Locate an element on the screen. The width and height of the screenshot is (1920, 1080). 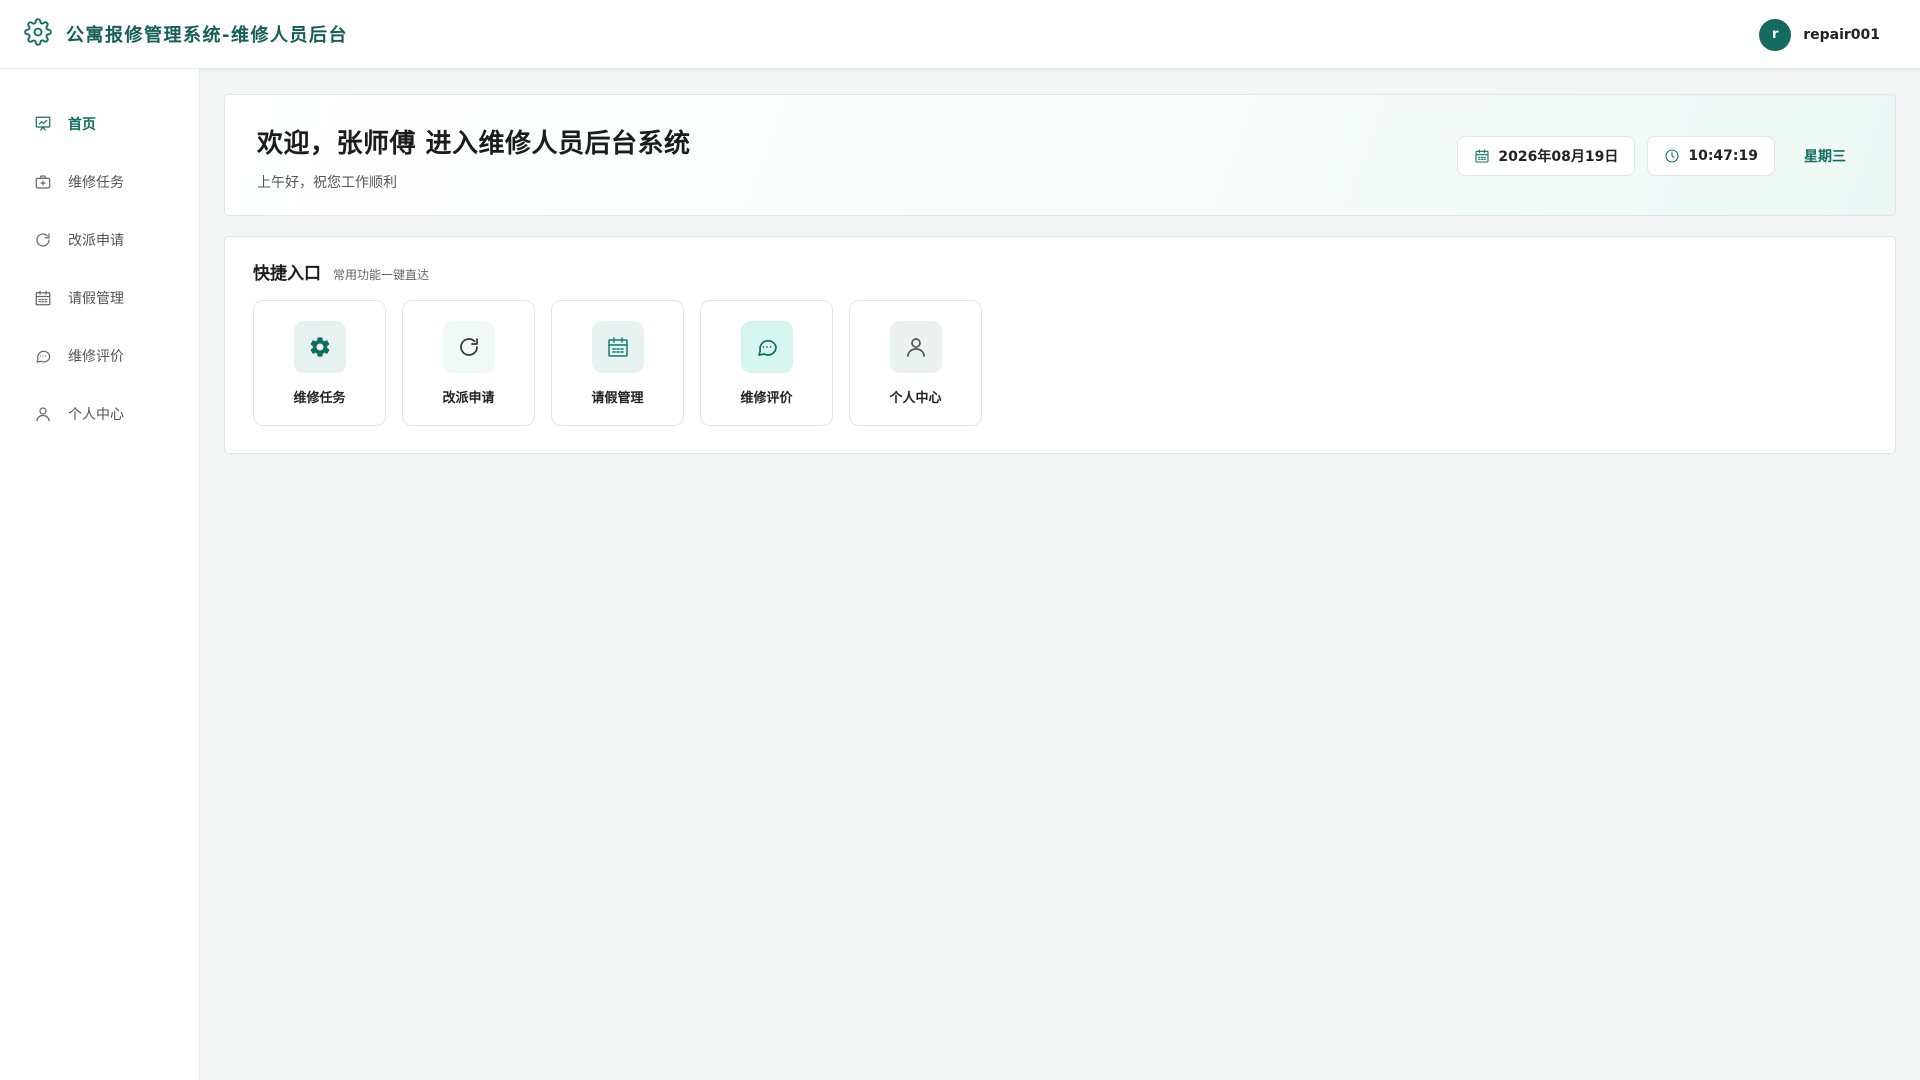
quick-card-label: 维修任务 is located at coordinates (319, 398).